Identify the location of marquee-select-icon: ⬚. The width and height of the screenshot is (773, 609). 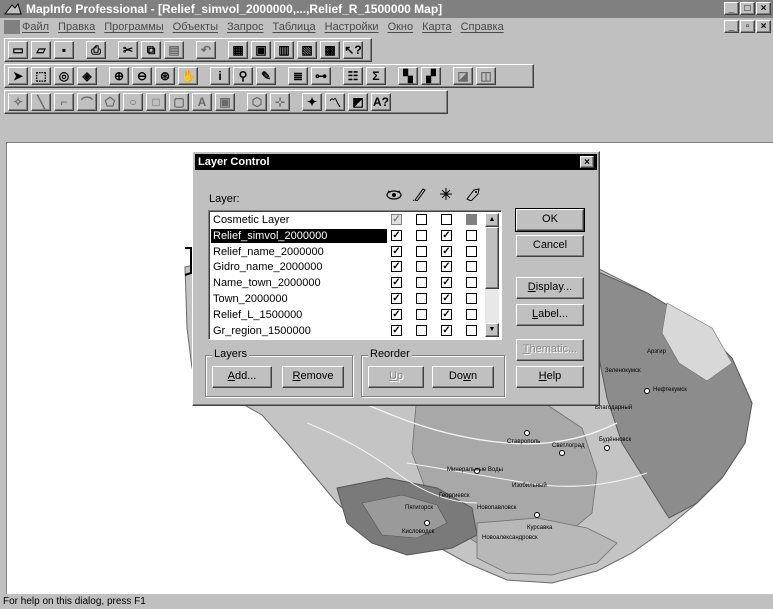
(41, 76).